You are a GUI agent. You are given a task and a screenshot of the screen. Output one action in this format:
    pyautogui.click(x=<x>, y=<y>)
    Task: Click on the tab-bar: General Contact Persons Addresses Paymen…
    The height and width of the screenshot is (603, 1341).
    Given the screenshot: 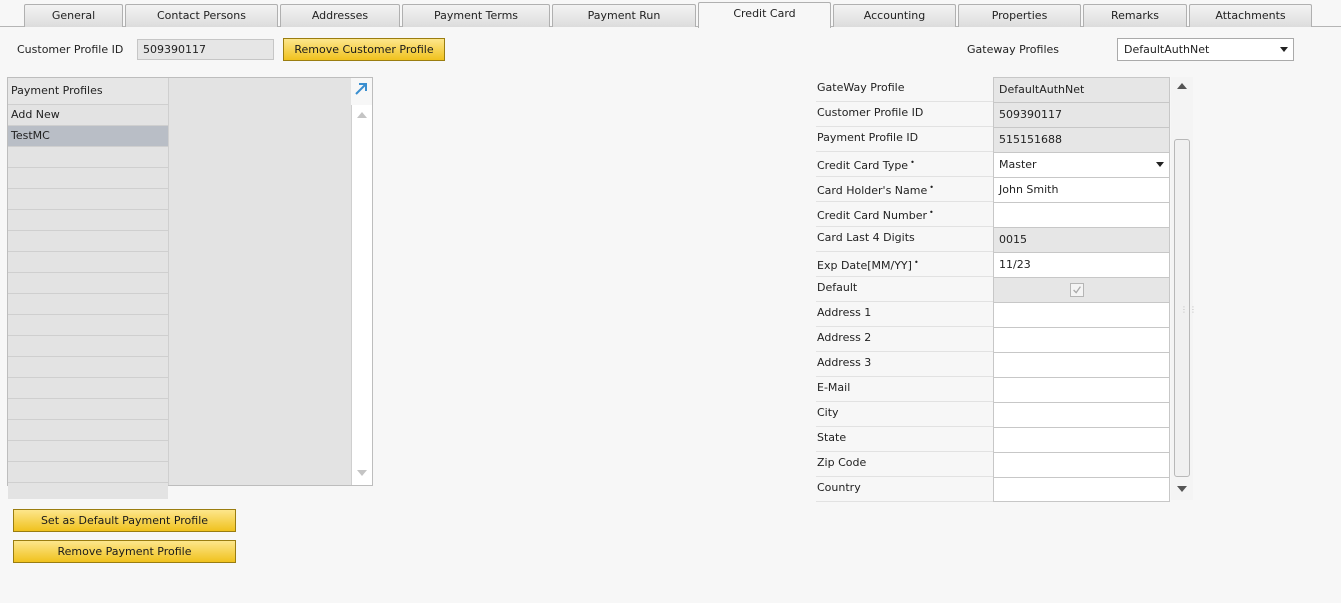 What is the action you would take?
    pyautogui.click(x=670, y=14)
    